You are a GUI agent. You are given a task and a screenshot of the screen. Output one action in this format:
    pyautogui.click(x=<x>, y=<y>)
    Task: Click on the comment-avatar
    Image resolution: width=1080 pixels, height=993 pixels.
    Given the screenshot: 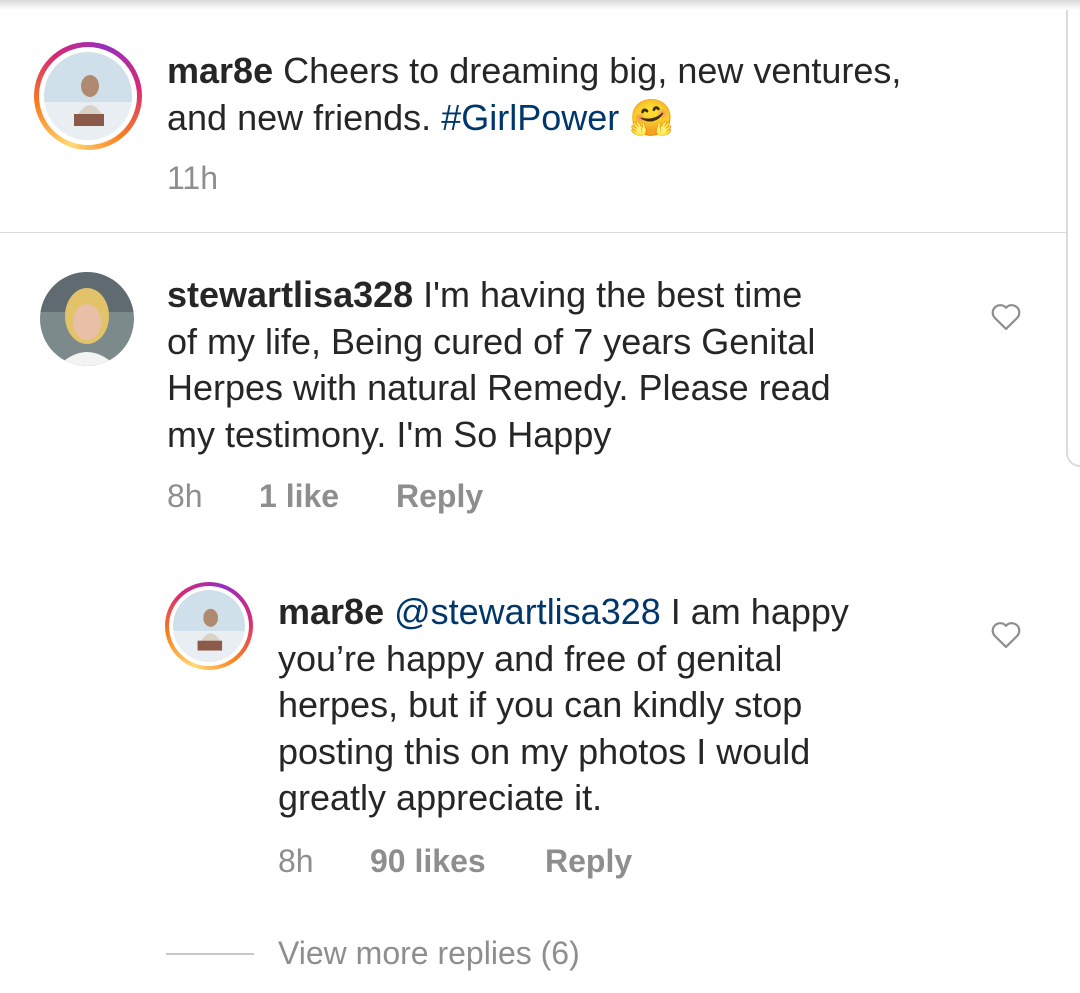 What is the action you would take?
    pyautogui.click(x=87, y=319)
    